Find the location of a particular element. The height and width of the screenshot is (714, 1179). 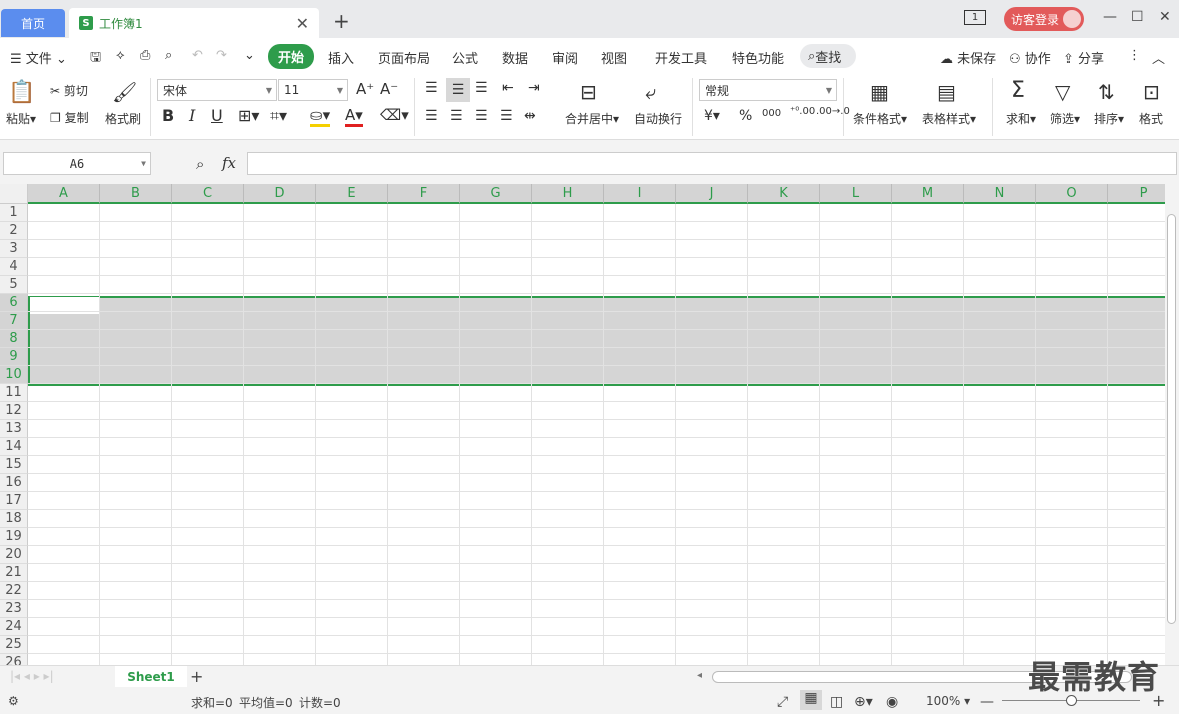

vertical-scrollbar is located at coordinates (1172, 424).